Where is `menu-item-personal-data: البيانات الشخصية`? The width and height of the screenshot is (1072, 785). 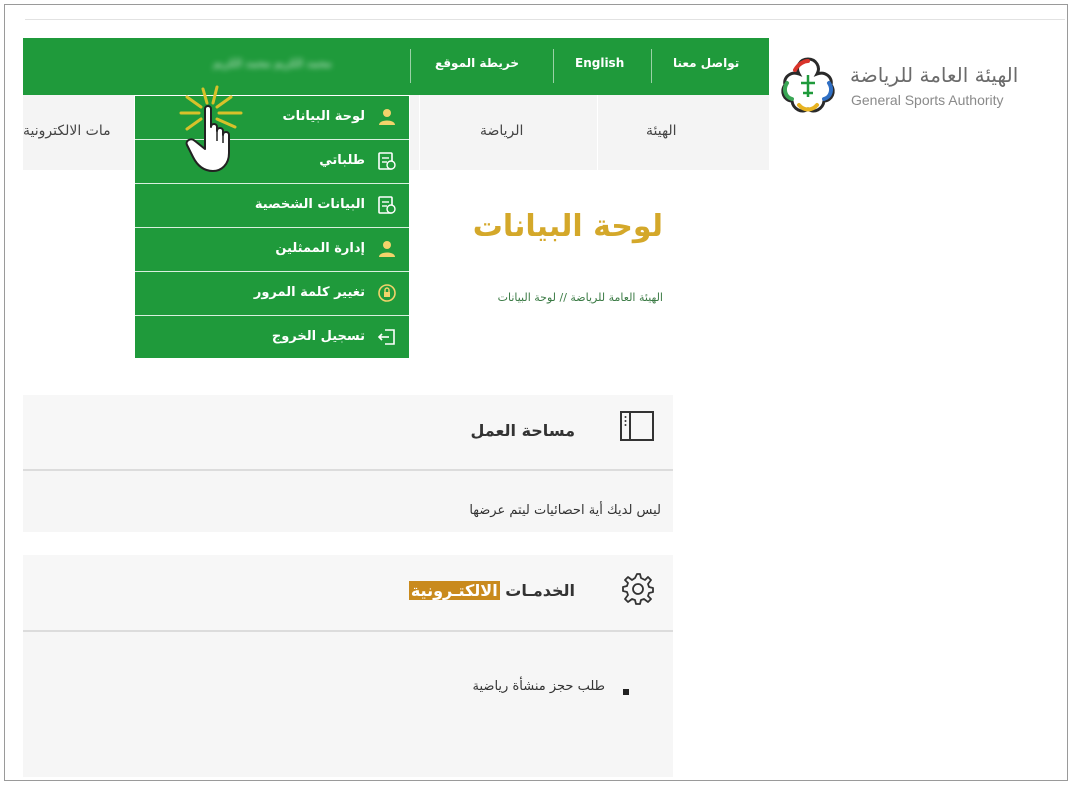
menu-item-personal-data: البيانات الشخصية is located at coordinates (272, 206).